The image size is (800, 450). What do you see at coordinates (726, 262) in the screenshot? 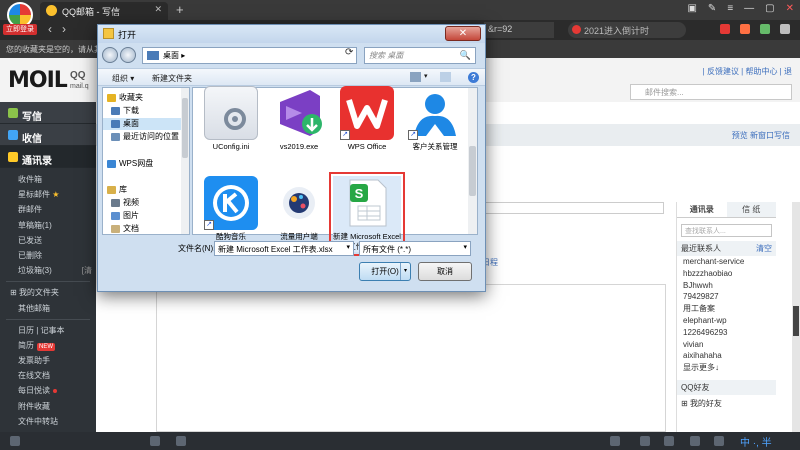
I see `contact-item: merchant-service` at bounding box center [726, 262].